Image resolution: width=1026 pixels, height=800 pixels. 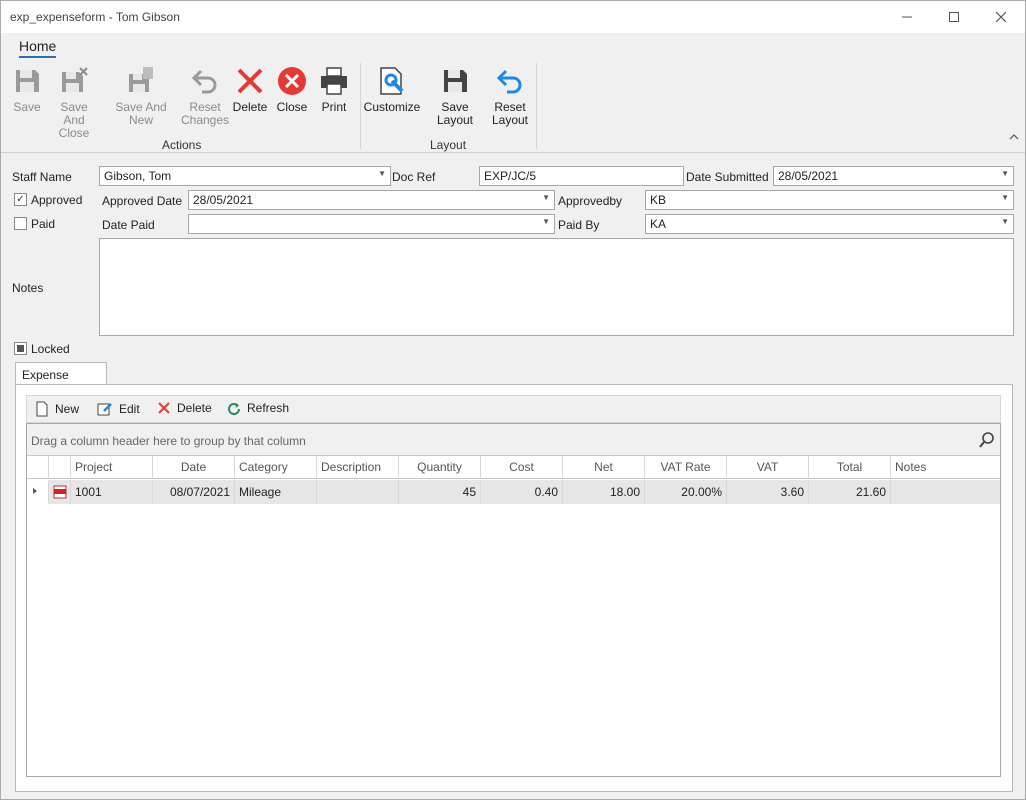 I want to click on date-paid-field: ▼, so click(x=371, y=224).